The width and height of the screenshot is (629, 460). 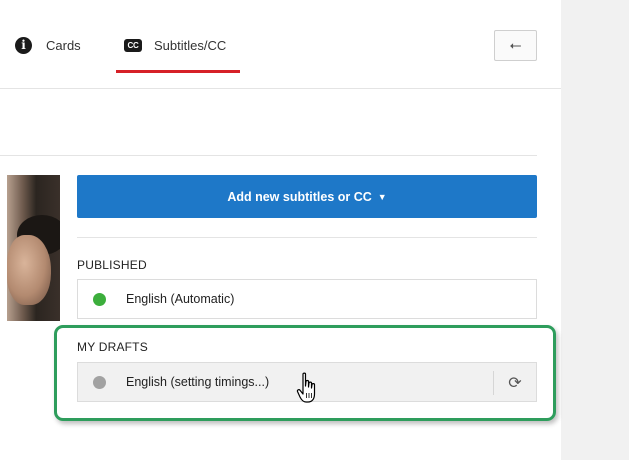 I want to click on video-thumbnail, so click(x=33, y=248).